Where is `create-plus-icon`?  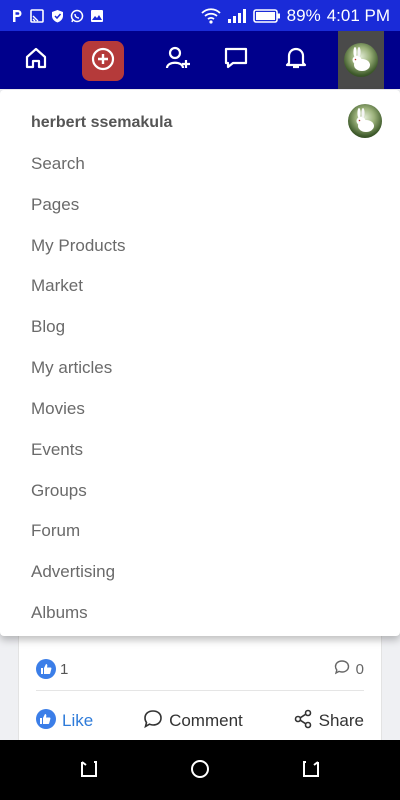
create-plus-icon is located at coordinates (103, 61).